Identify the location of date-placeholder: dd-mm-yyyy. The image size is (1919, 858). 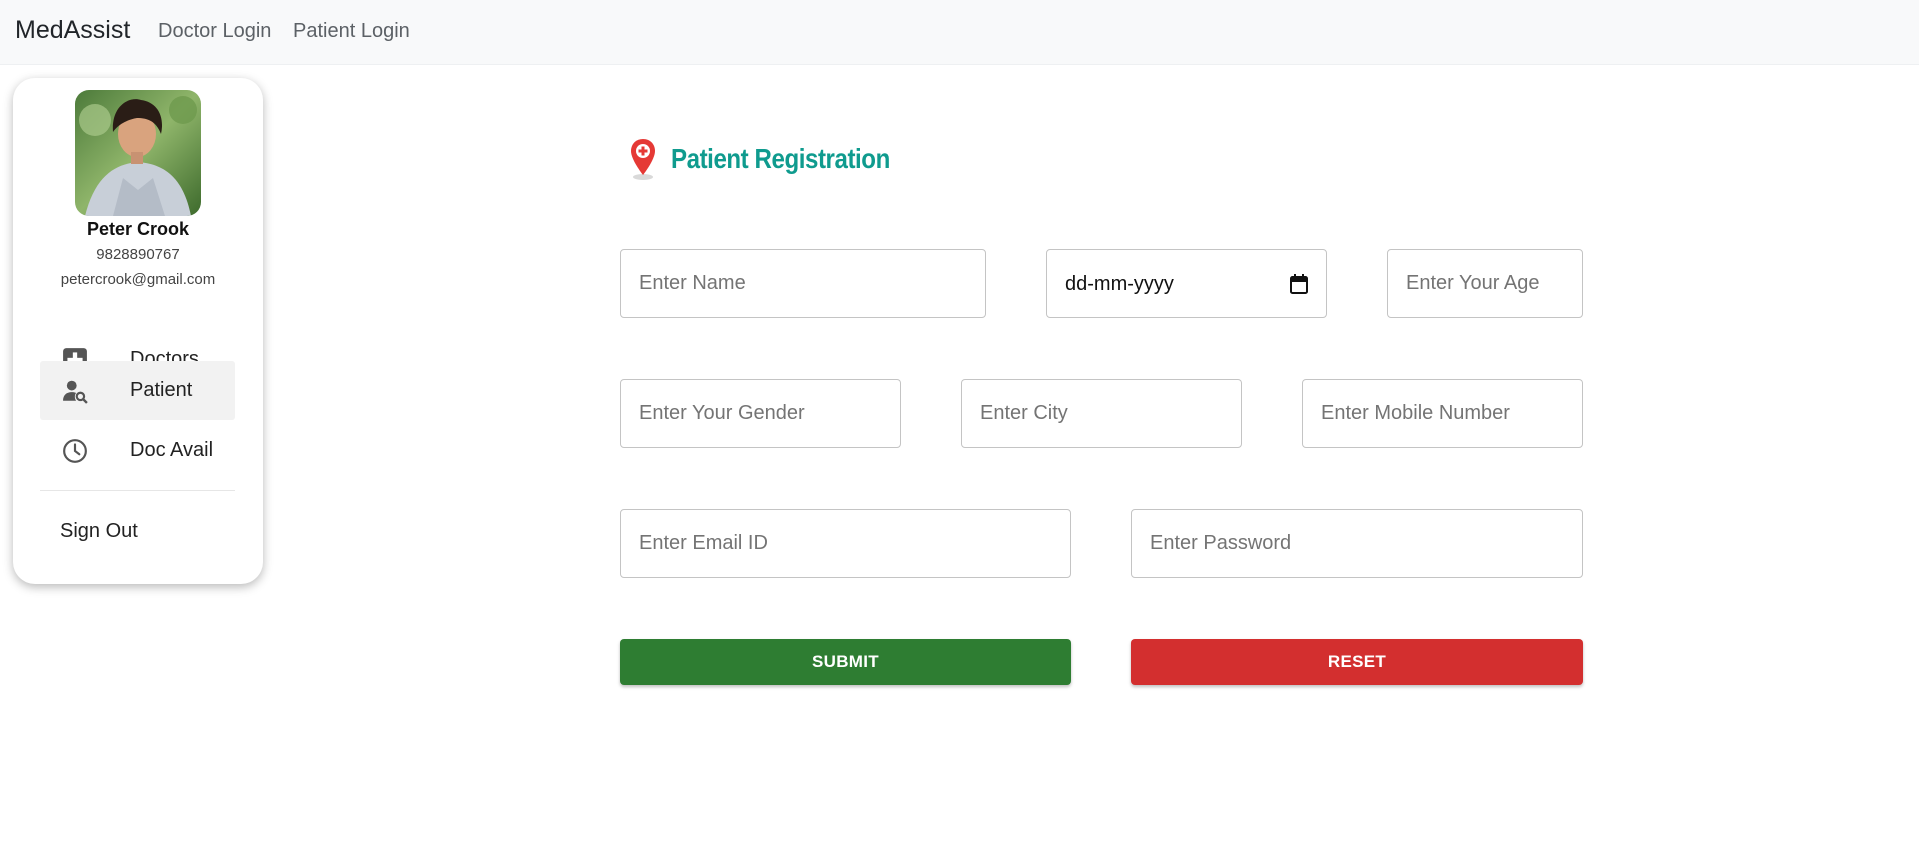
(1119, 284).